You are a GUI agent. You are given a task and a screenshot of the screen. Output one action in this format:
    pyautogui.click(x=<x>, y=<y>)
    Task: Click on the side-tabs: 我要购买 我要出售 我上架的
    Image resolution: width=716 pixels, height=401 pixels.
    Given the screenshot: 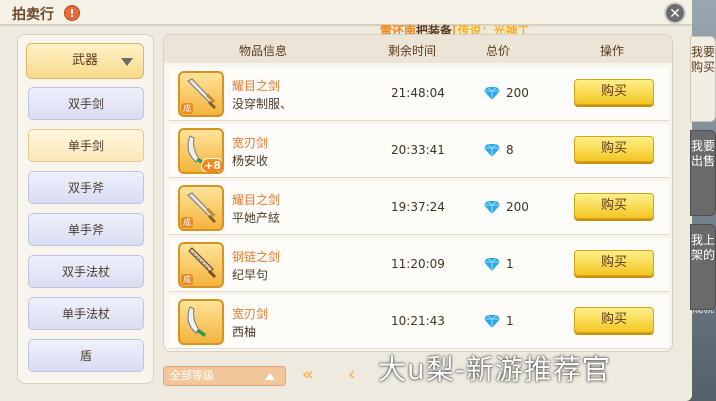 What is the action you would take?
    pyautogui.click(x=703, y=201)
    